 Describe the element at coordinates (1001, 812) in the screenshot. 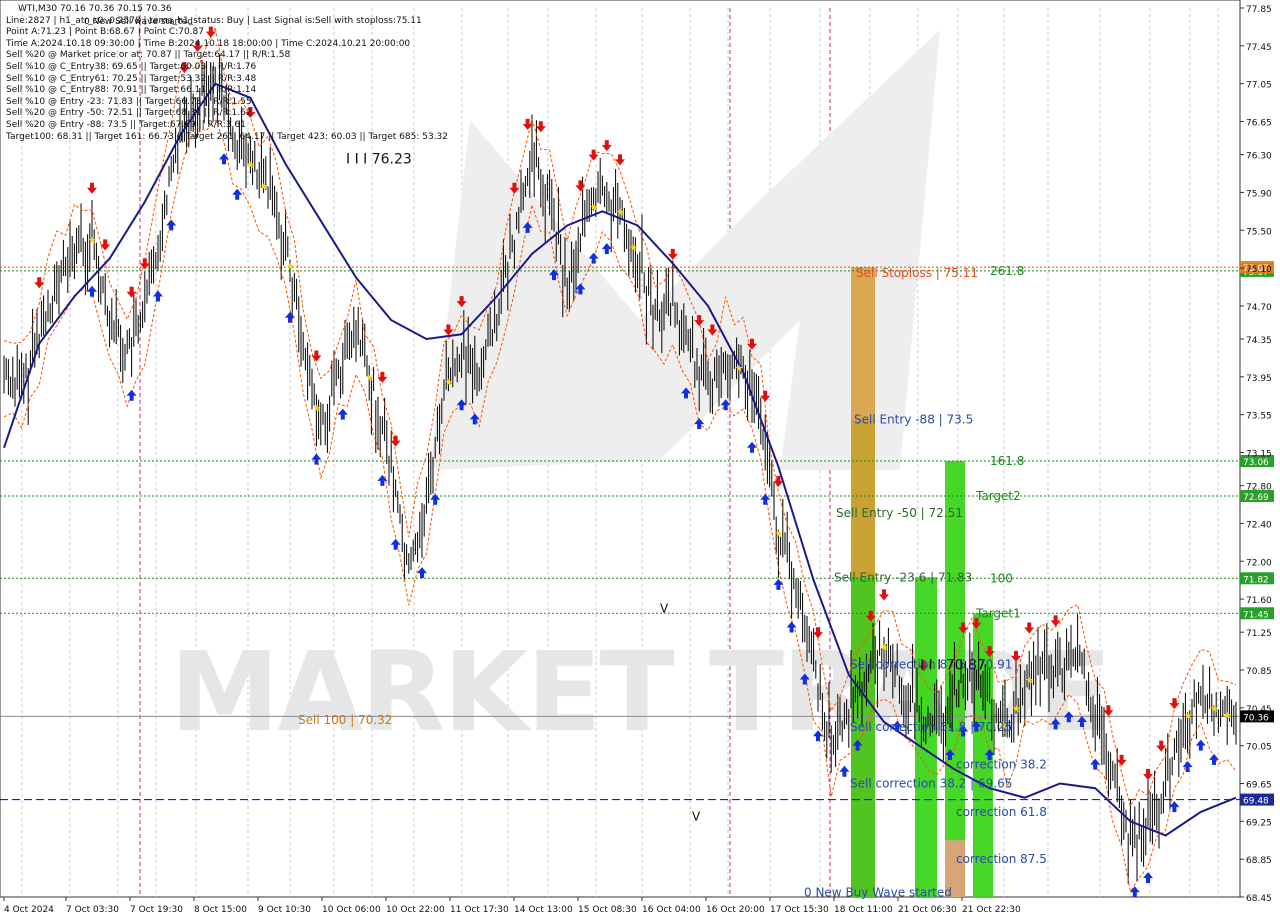

I see `chart-annotation: correction 61.8` at that location.